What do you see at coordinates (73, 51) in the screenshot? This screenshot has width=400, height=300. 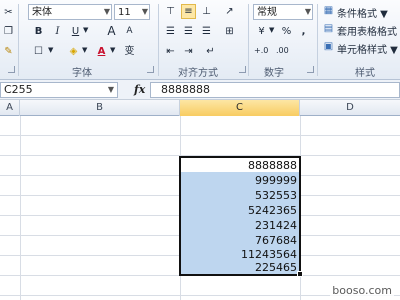 I see `fill-color-icon: ◈` at bounding box center [73, 51].